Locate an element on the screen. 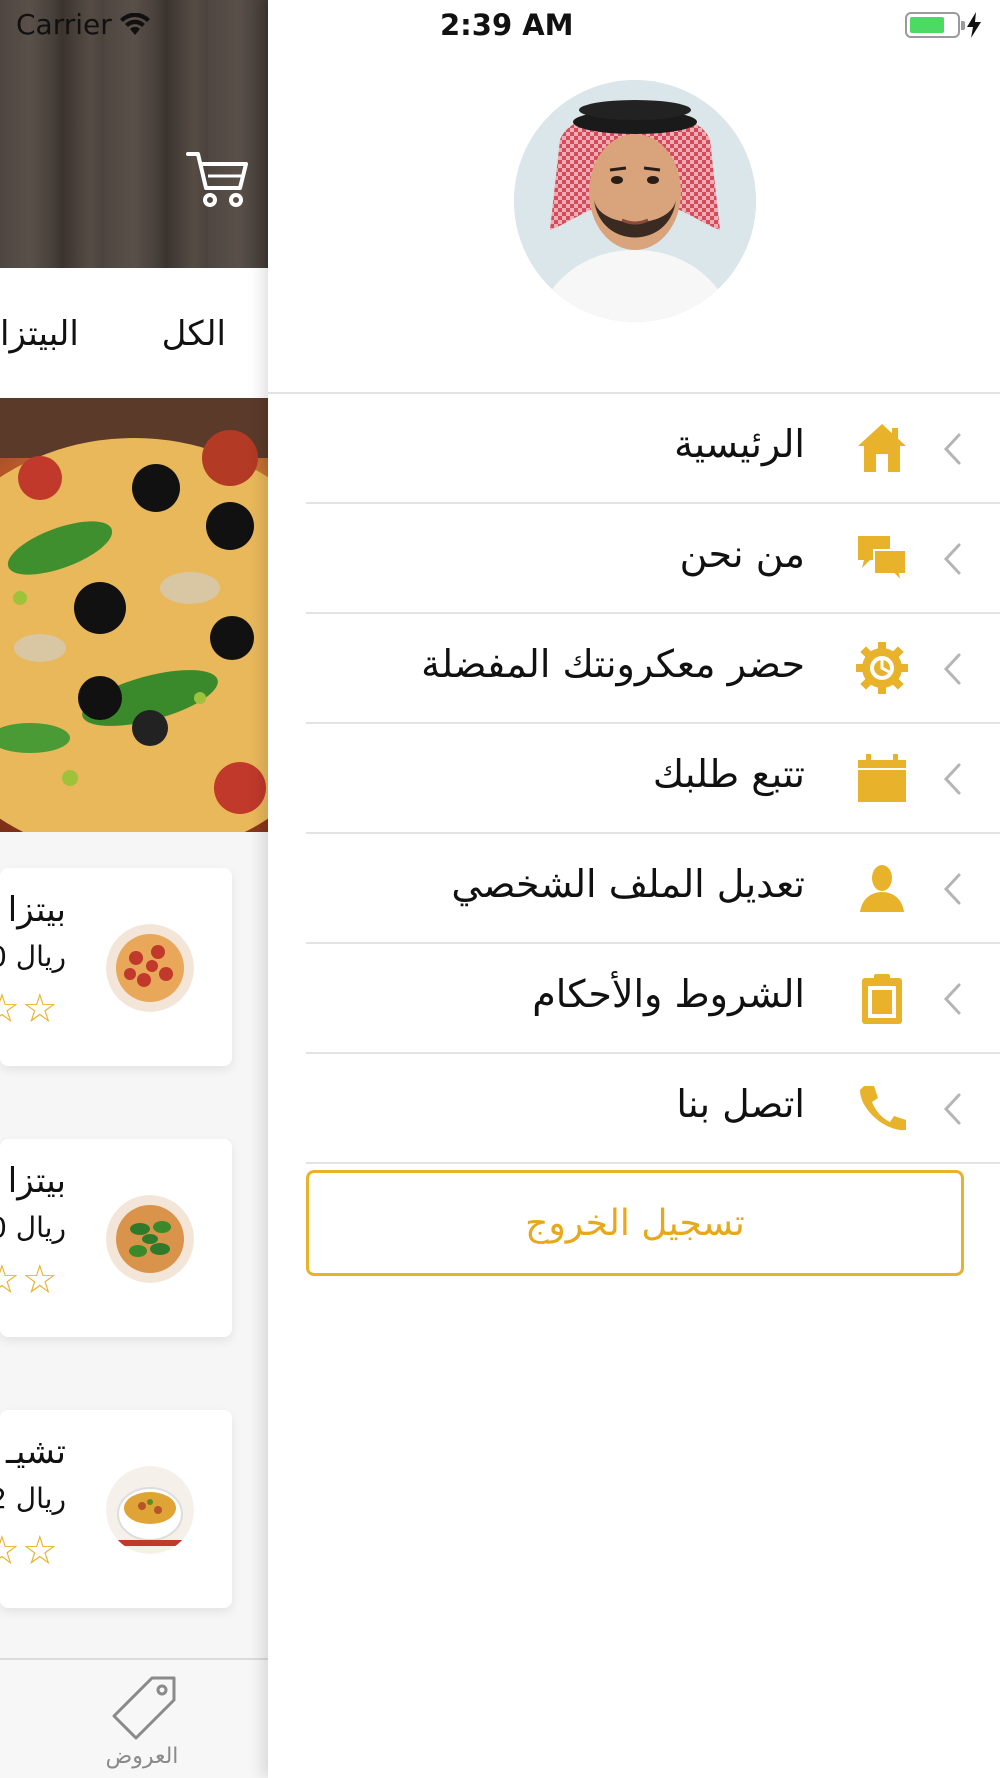 Image resolution: width=1000 pixels, height=1778 pixels. tag-icon is located at coordinates (144, 1708).